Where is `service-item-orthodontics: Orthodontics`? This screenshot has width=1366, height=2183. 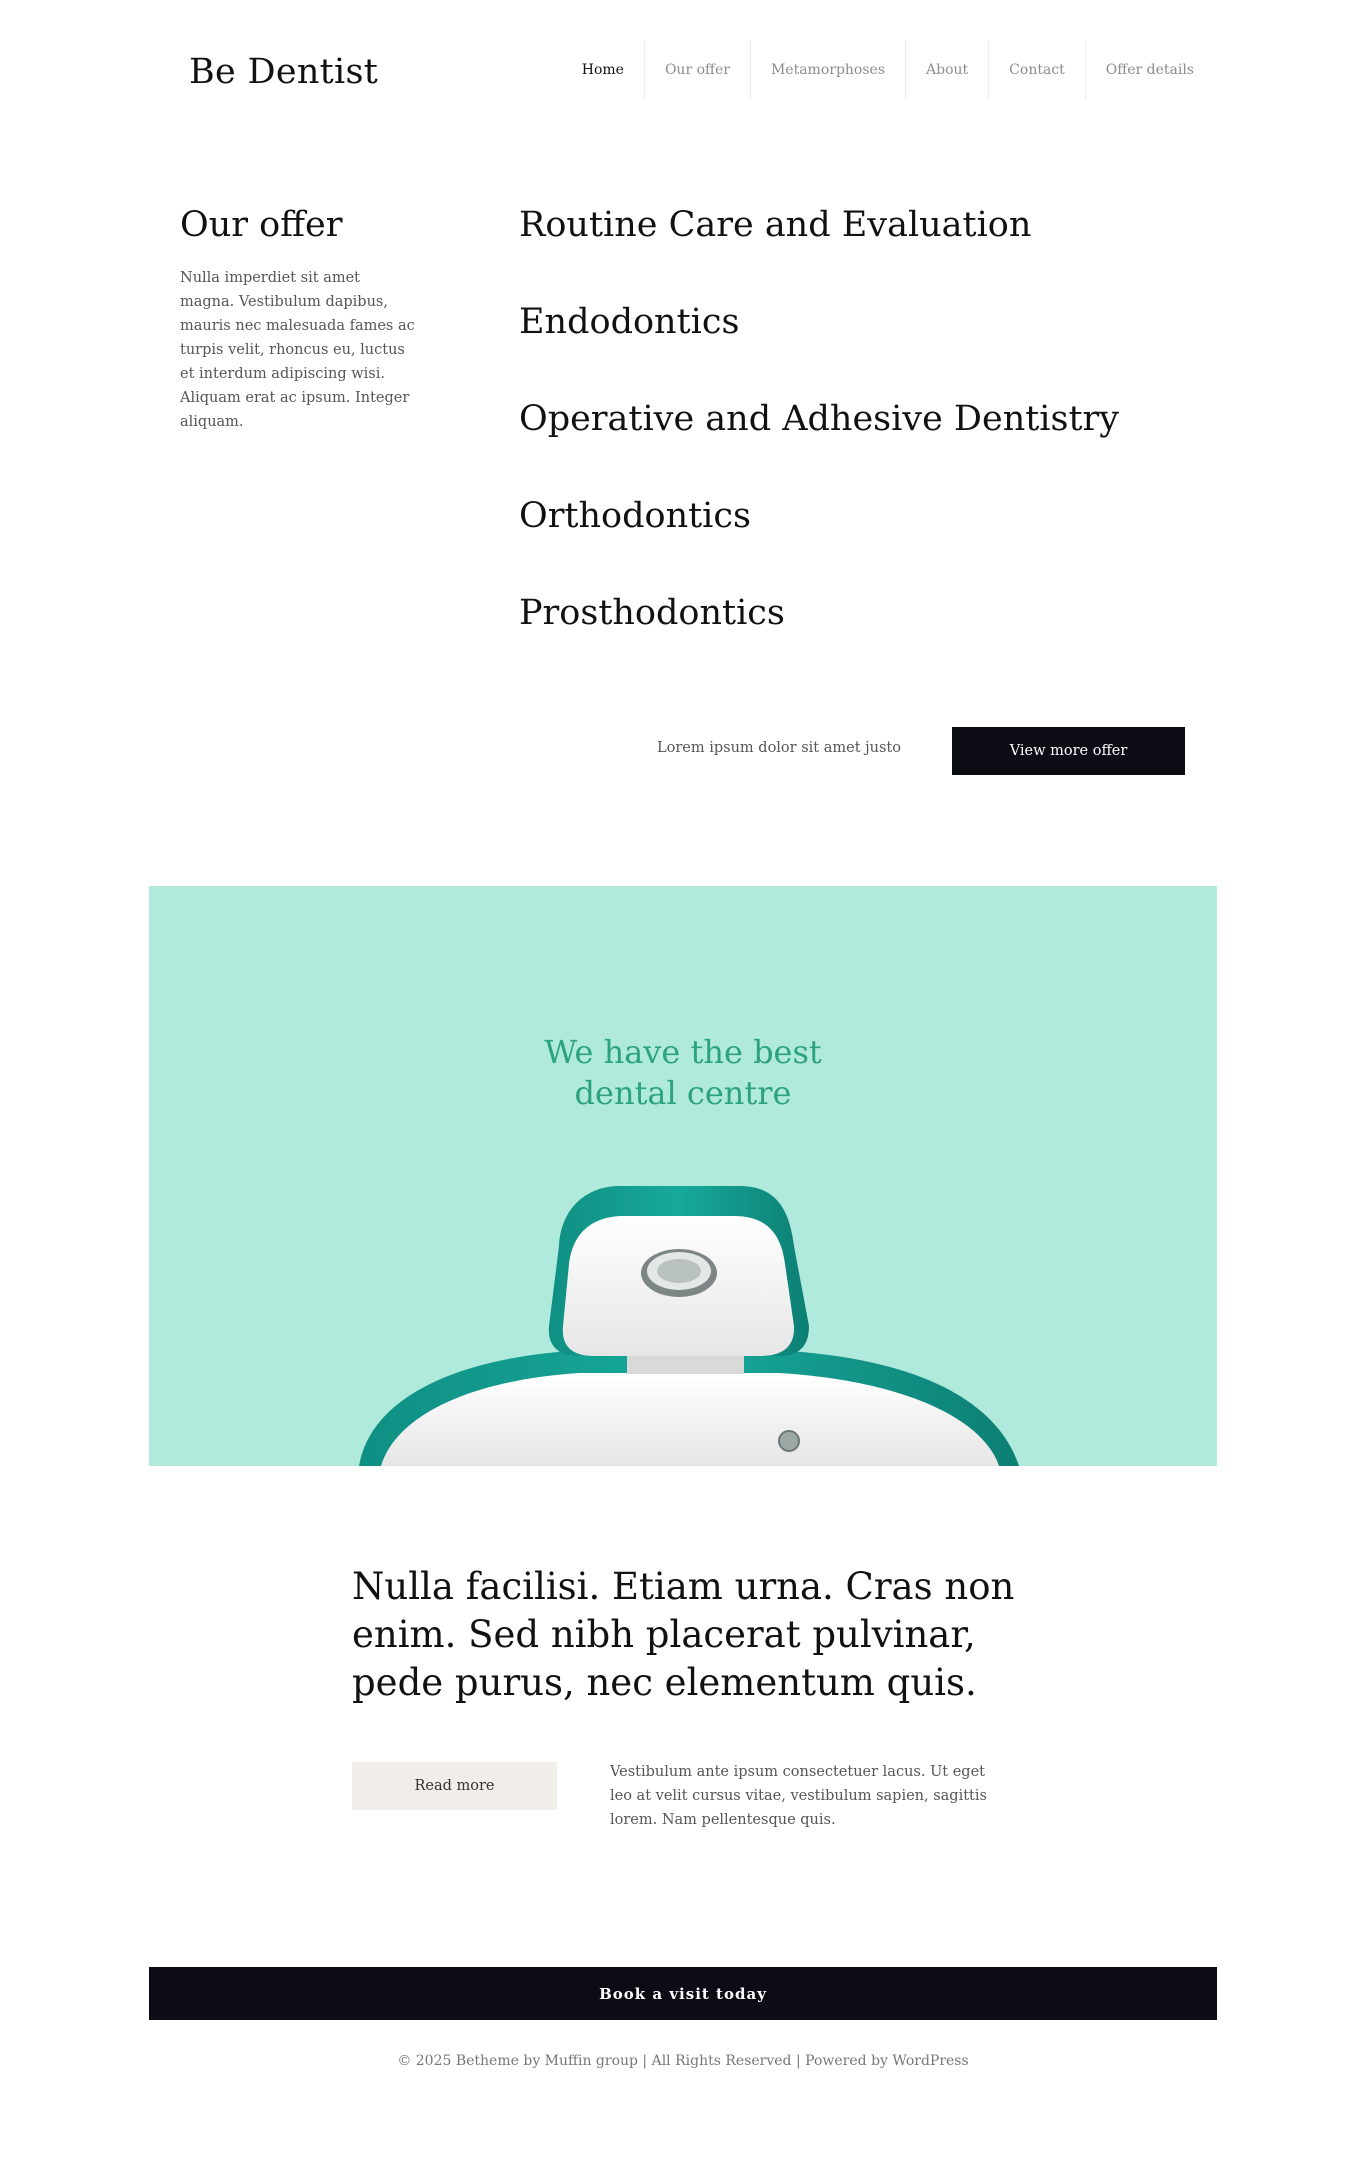
service-item-orthodontics: Orthodontics is located at coordinates (635, 516).